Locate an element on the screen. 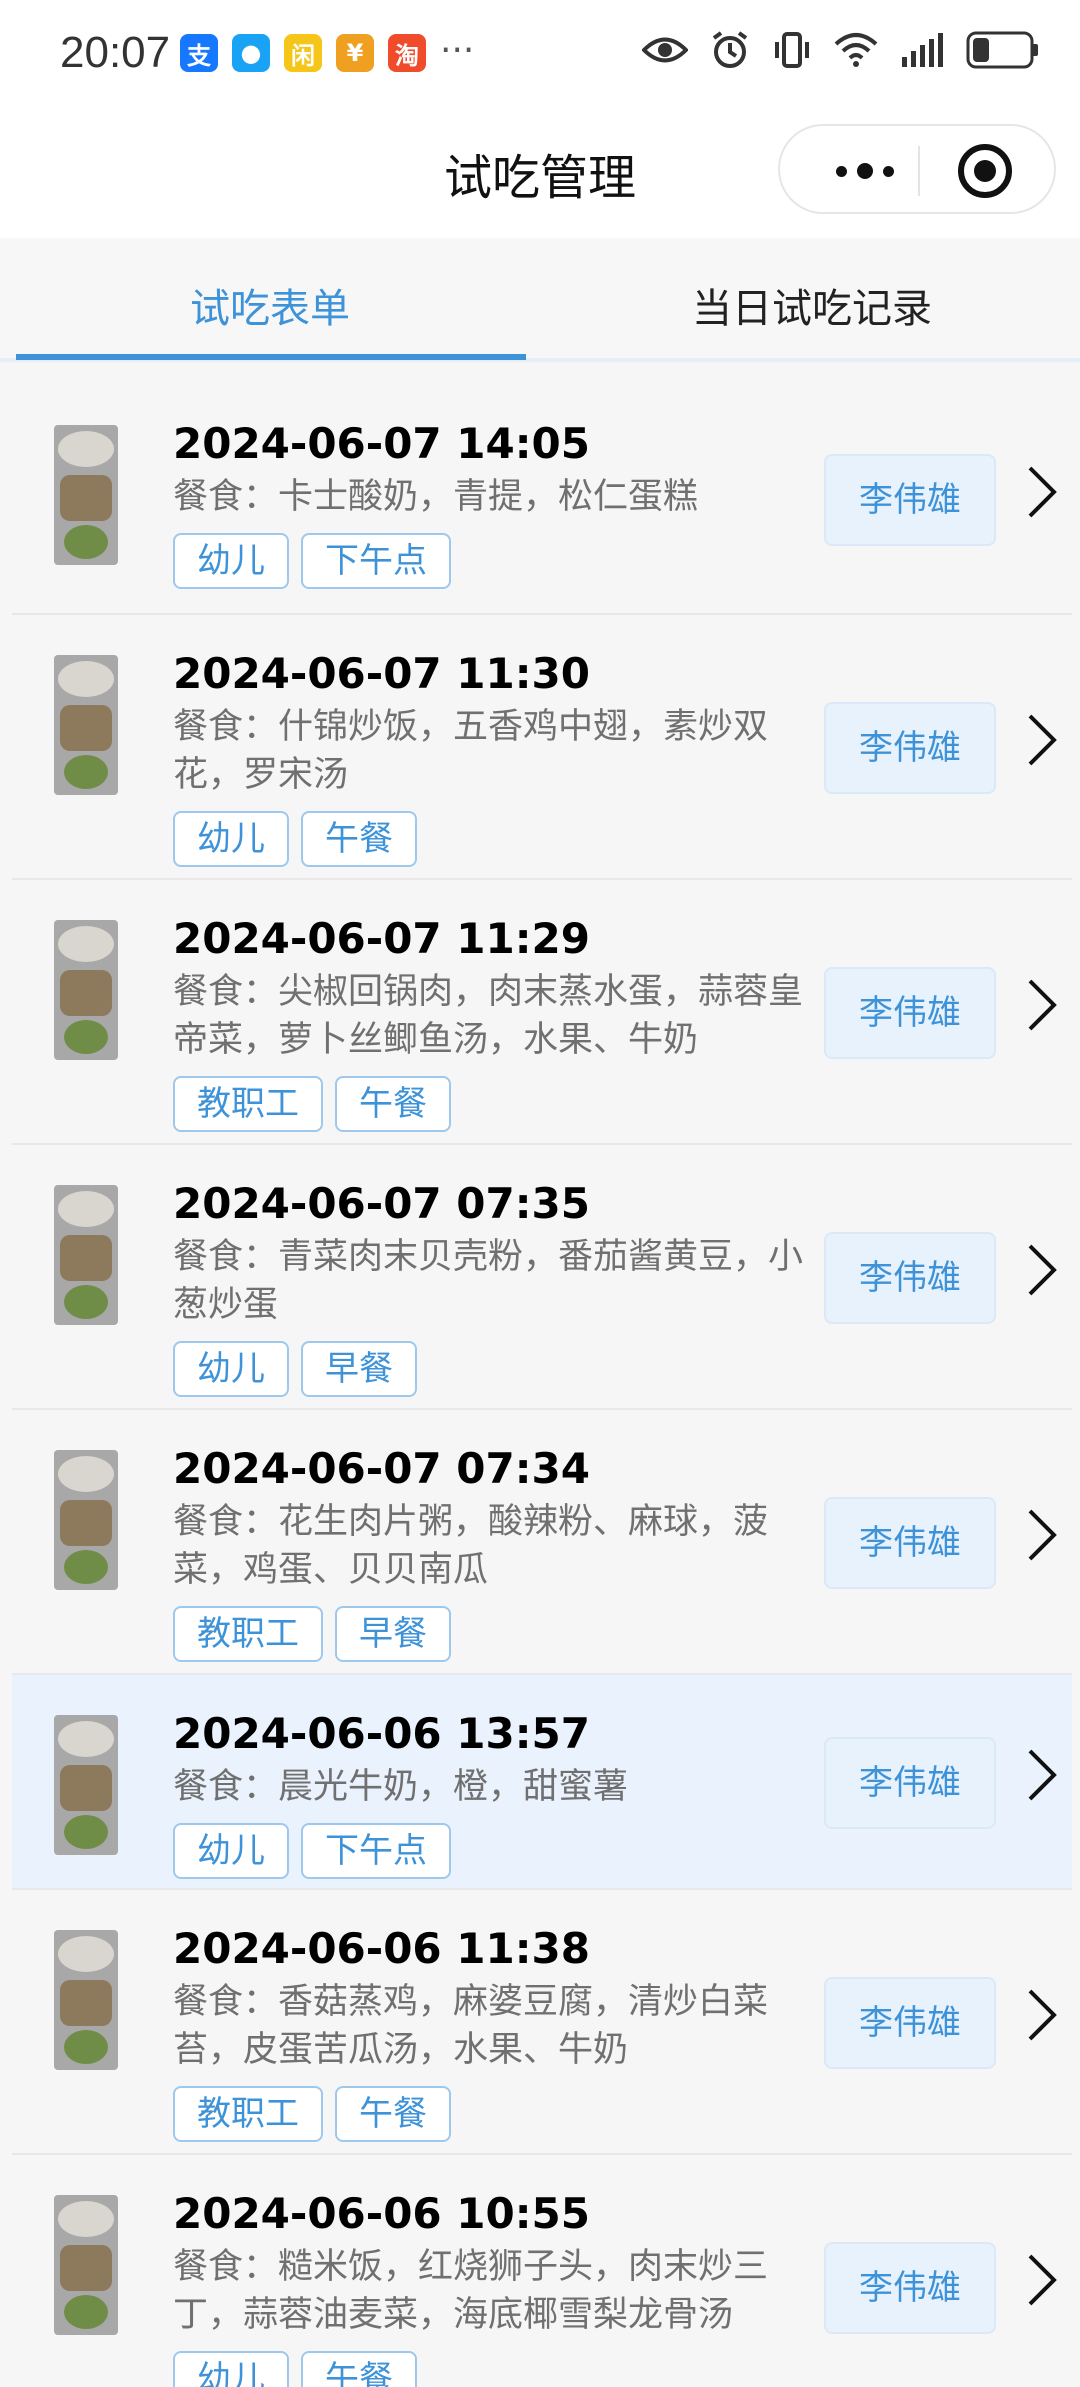 The height and width of the screenshot is (2387, 1080). record-time: 2024-06-07 07:34 is located at coordinates (381, 1468).